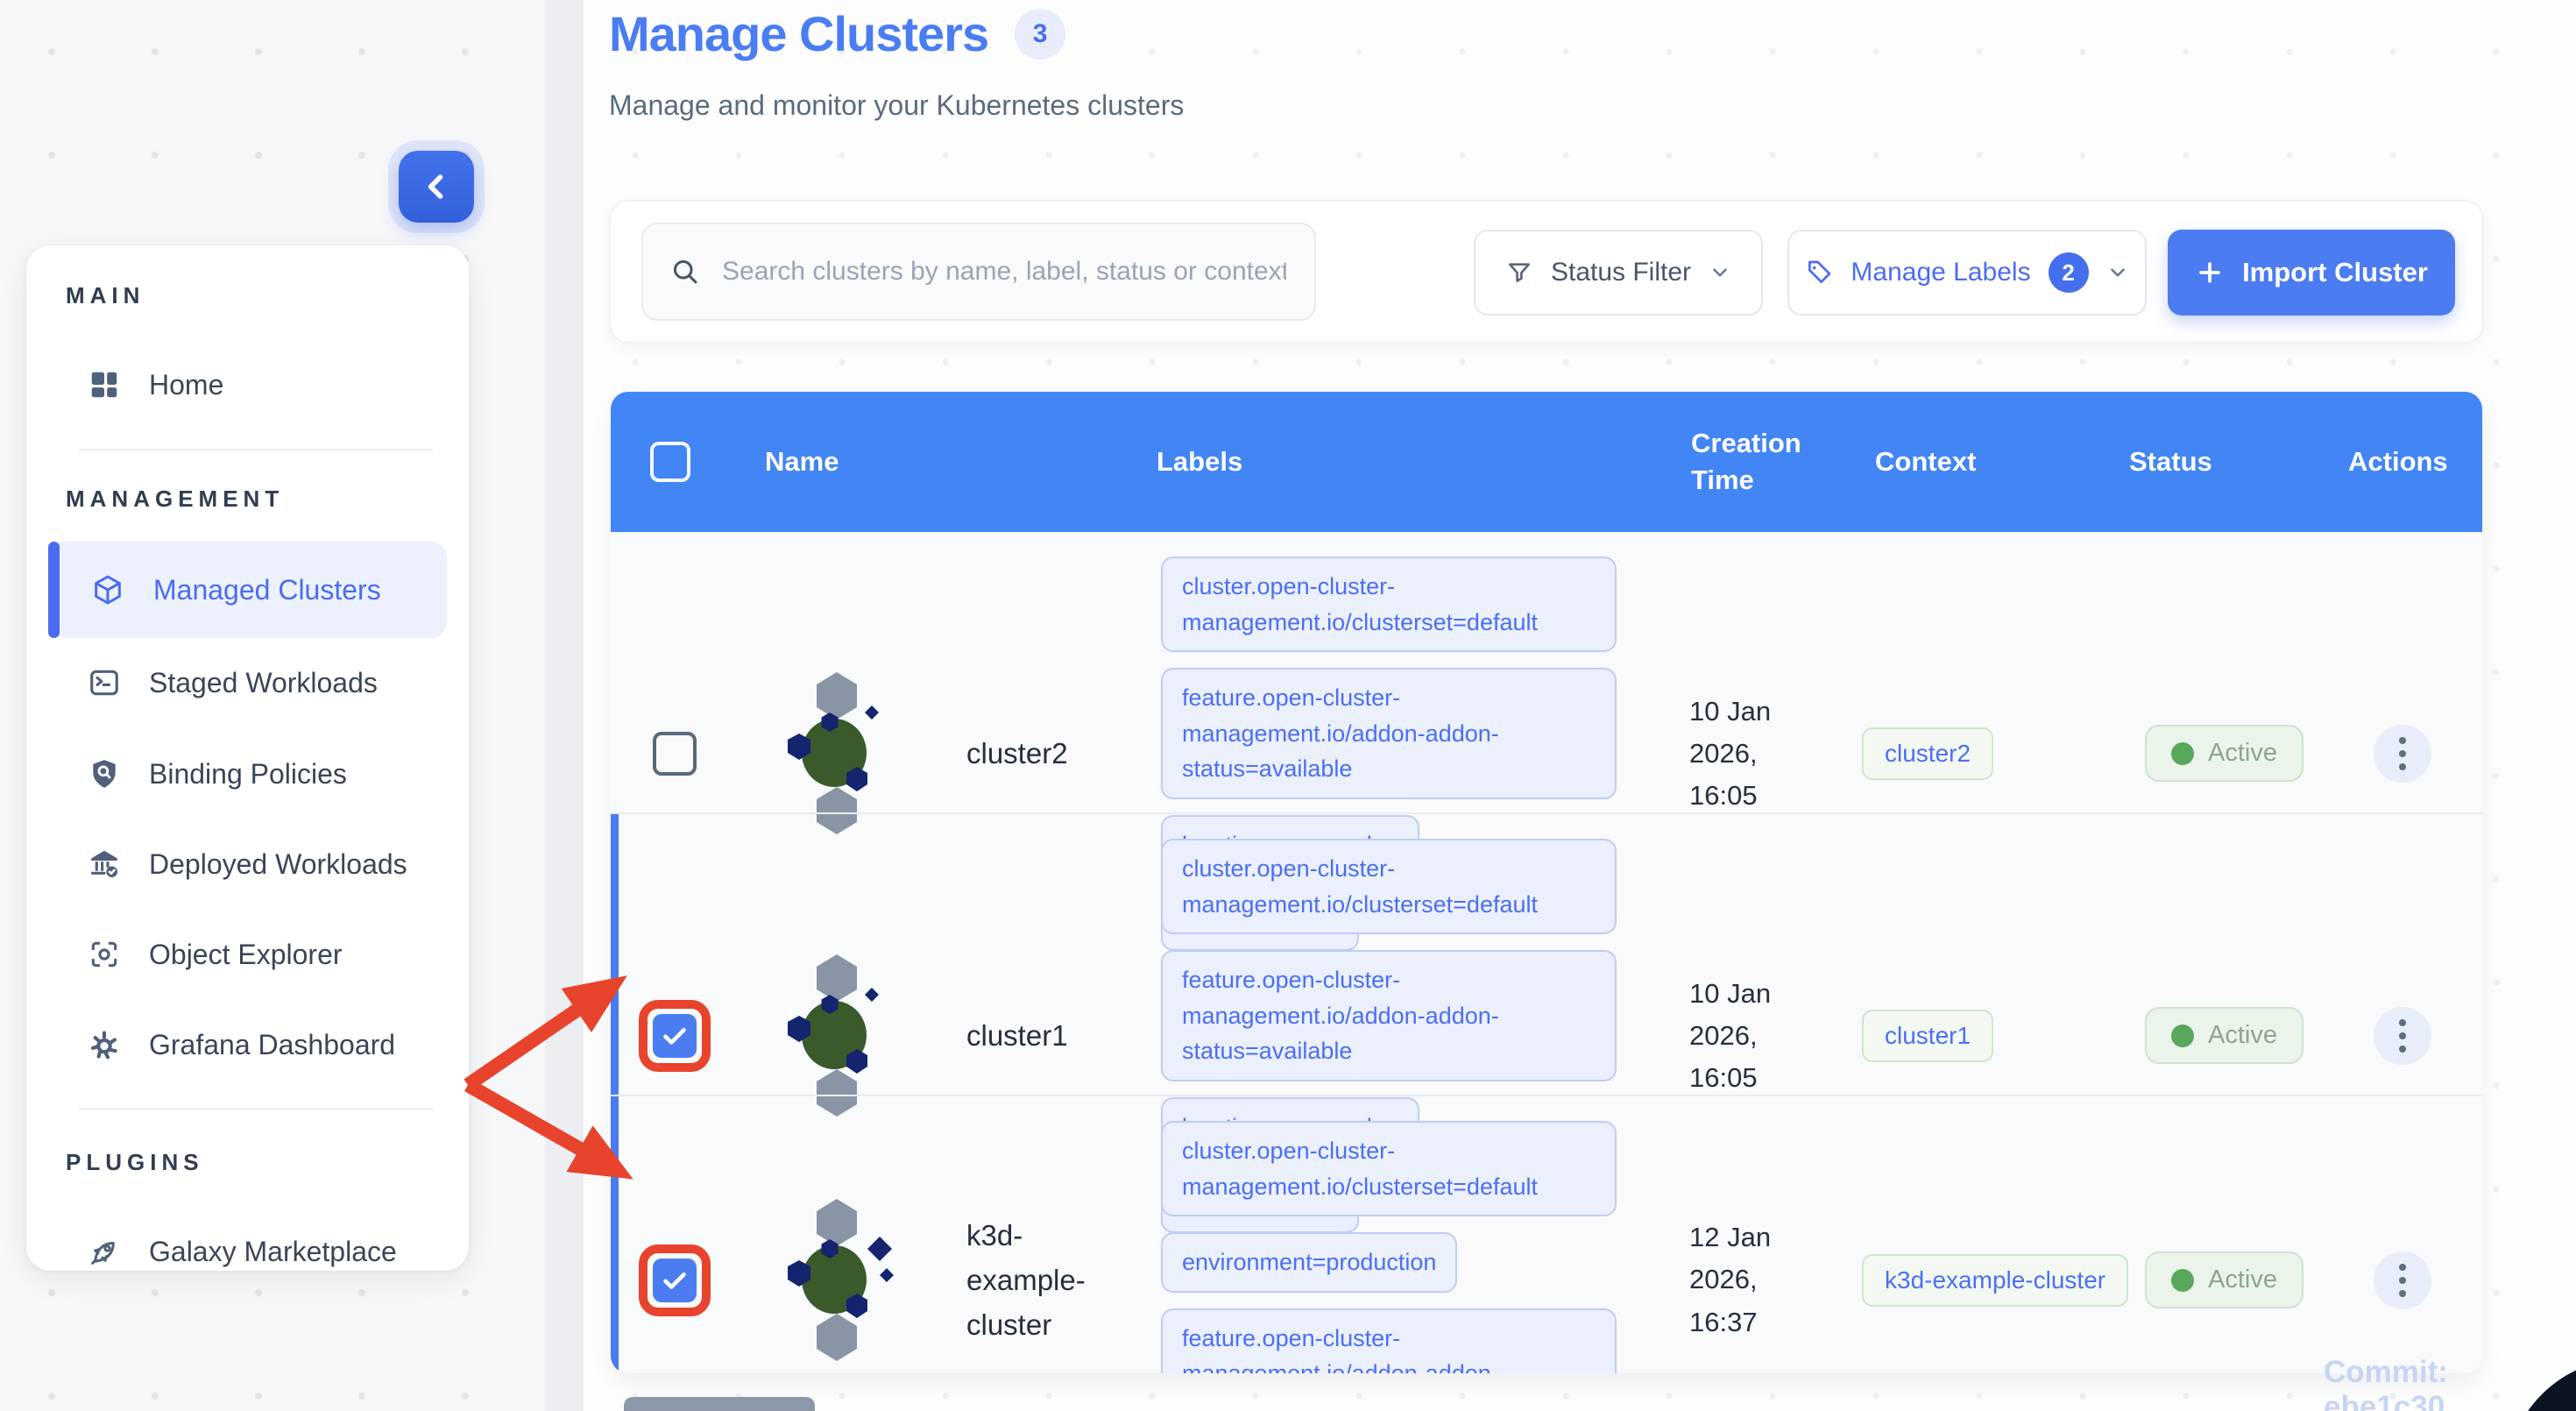 This screenshot has height=1411, width=2576. I want to click on sidebar-item-grafana-dashboard: Grafana Dashboard, so click(251, 1045).